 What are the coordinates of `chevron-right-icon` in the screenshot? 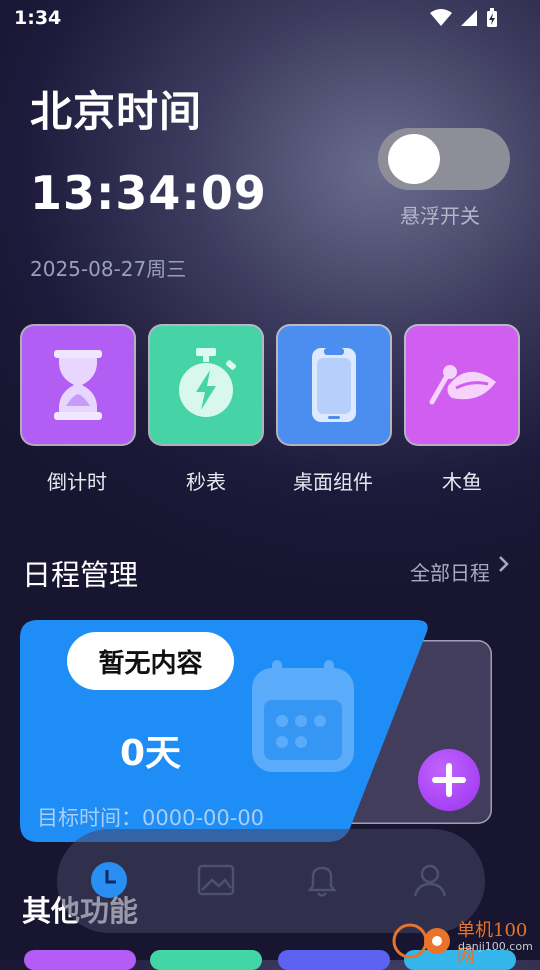 It's located at (504, 564).